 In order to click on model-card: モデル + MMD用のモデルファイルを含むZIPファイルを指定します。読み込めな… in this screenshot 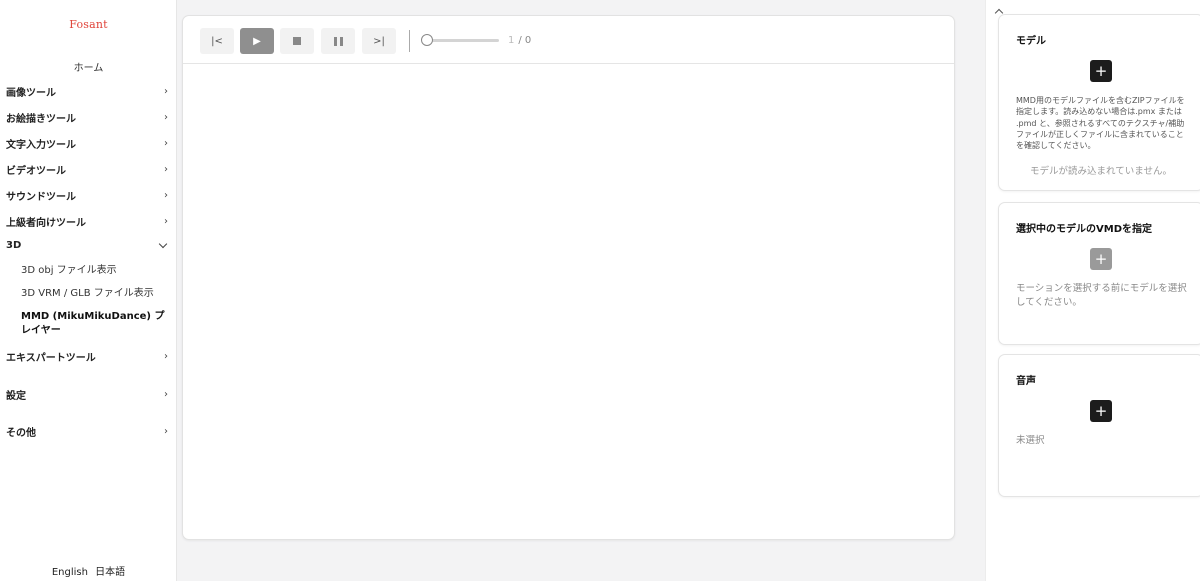, I will do `click(1099, 102)`.